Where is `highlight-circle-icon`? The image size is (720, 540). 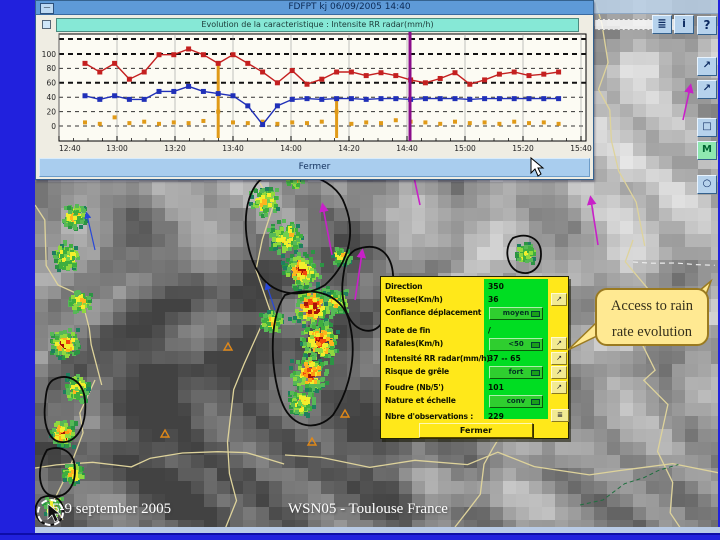
highlight-circle-icon is located at coordinates (50, 512).